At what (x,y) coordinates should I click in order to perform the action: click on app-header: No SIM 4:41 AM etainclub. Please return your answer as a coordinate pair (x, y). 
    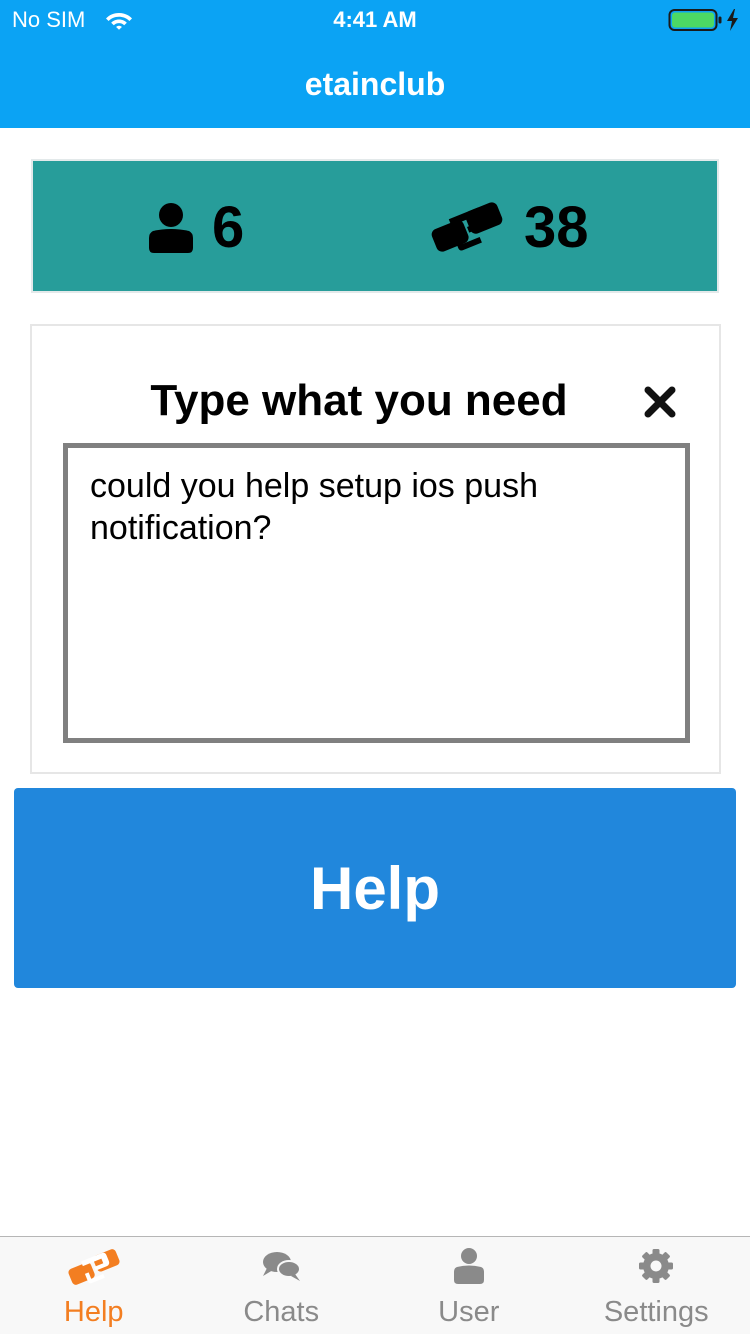
    Looking at the image, I should click on (375, 64).